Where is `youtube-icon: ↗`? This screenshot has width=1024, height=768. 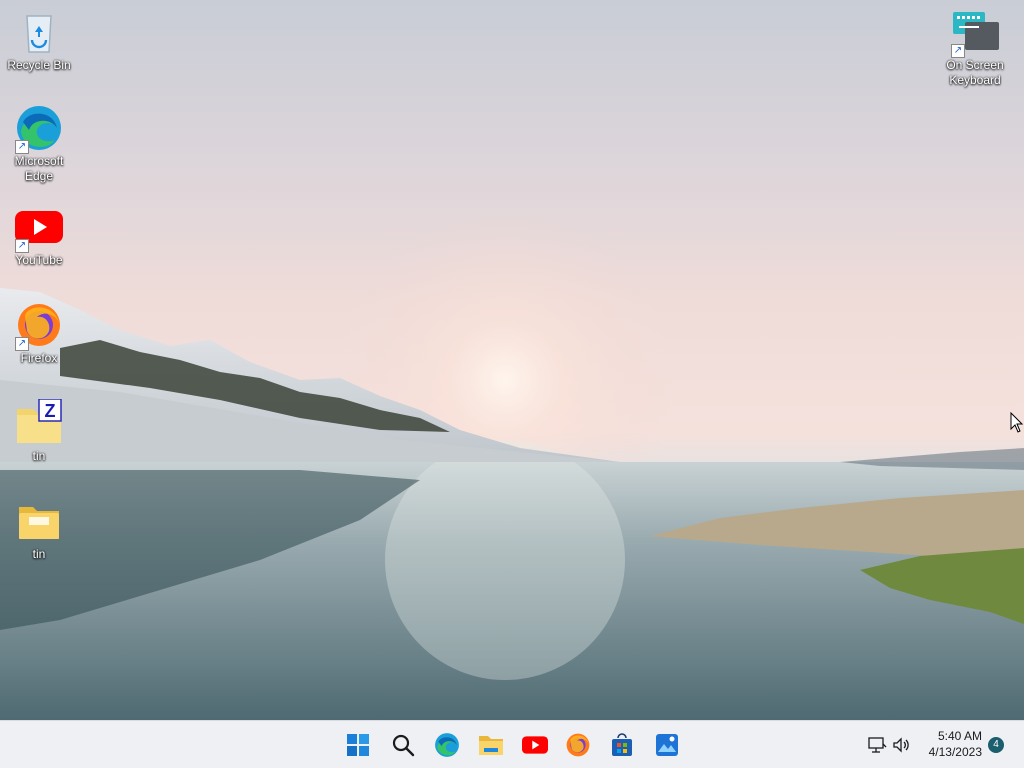 youtube-icon: ↗ is located at coordinates (39, 228).